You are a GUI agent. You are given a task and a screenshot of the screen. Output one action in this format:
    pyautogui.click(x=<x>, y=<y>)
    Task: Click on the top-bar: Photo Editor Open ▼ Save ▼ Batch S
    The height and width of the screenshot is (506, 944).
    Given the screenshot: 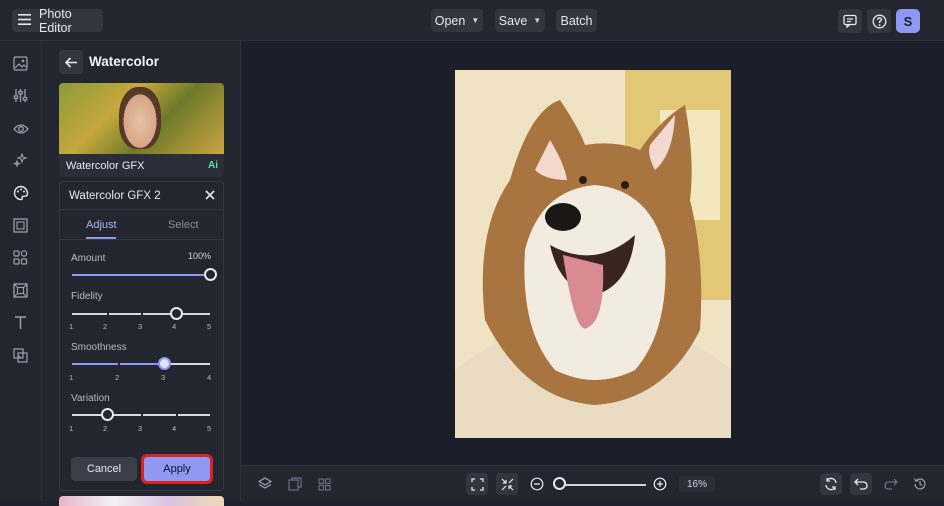 What is the action you would take?
    pyautogui.click(x=472, y=20)
    